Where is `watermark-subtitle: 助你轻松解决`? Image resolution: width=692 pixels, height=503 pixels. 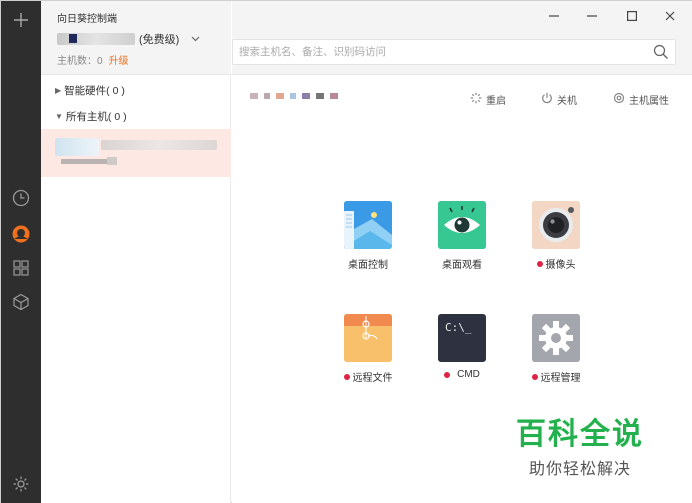
watermark-subtitle: 助你轻松解决 is located at coordinates (579, 469).